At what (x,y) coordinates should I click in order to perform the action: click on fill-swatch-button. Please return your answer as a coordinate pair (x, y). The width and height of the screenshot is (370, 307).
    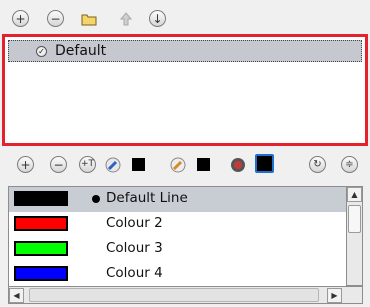
    Looking at the image, I should click on (138, 164).